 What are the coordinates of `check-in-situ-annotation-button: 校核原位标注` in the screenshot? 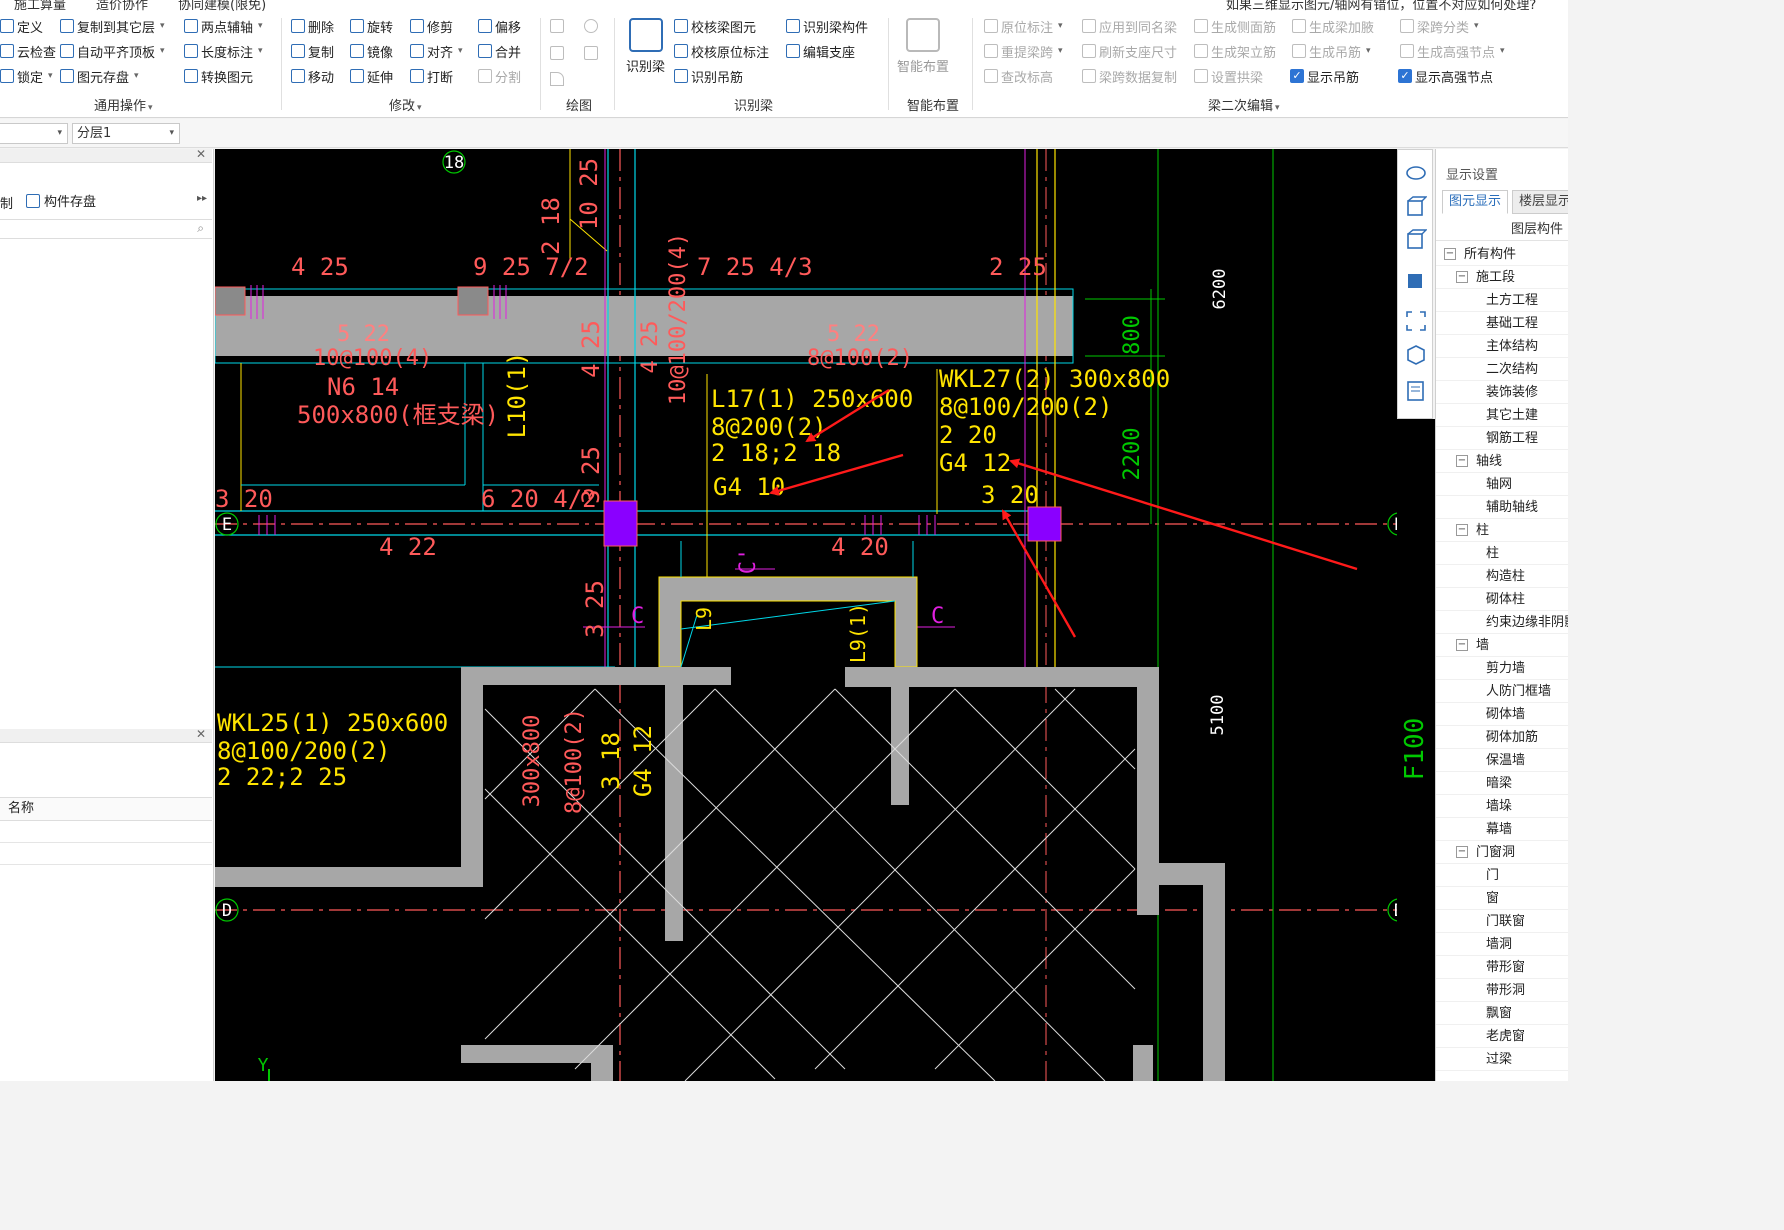 It's located at (721, 51).